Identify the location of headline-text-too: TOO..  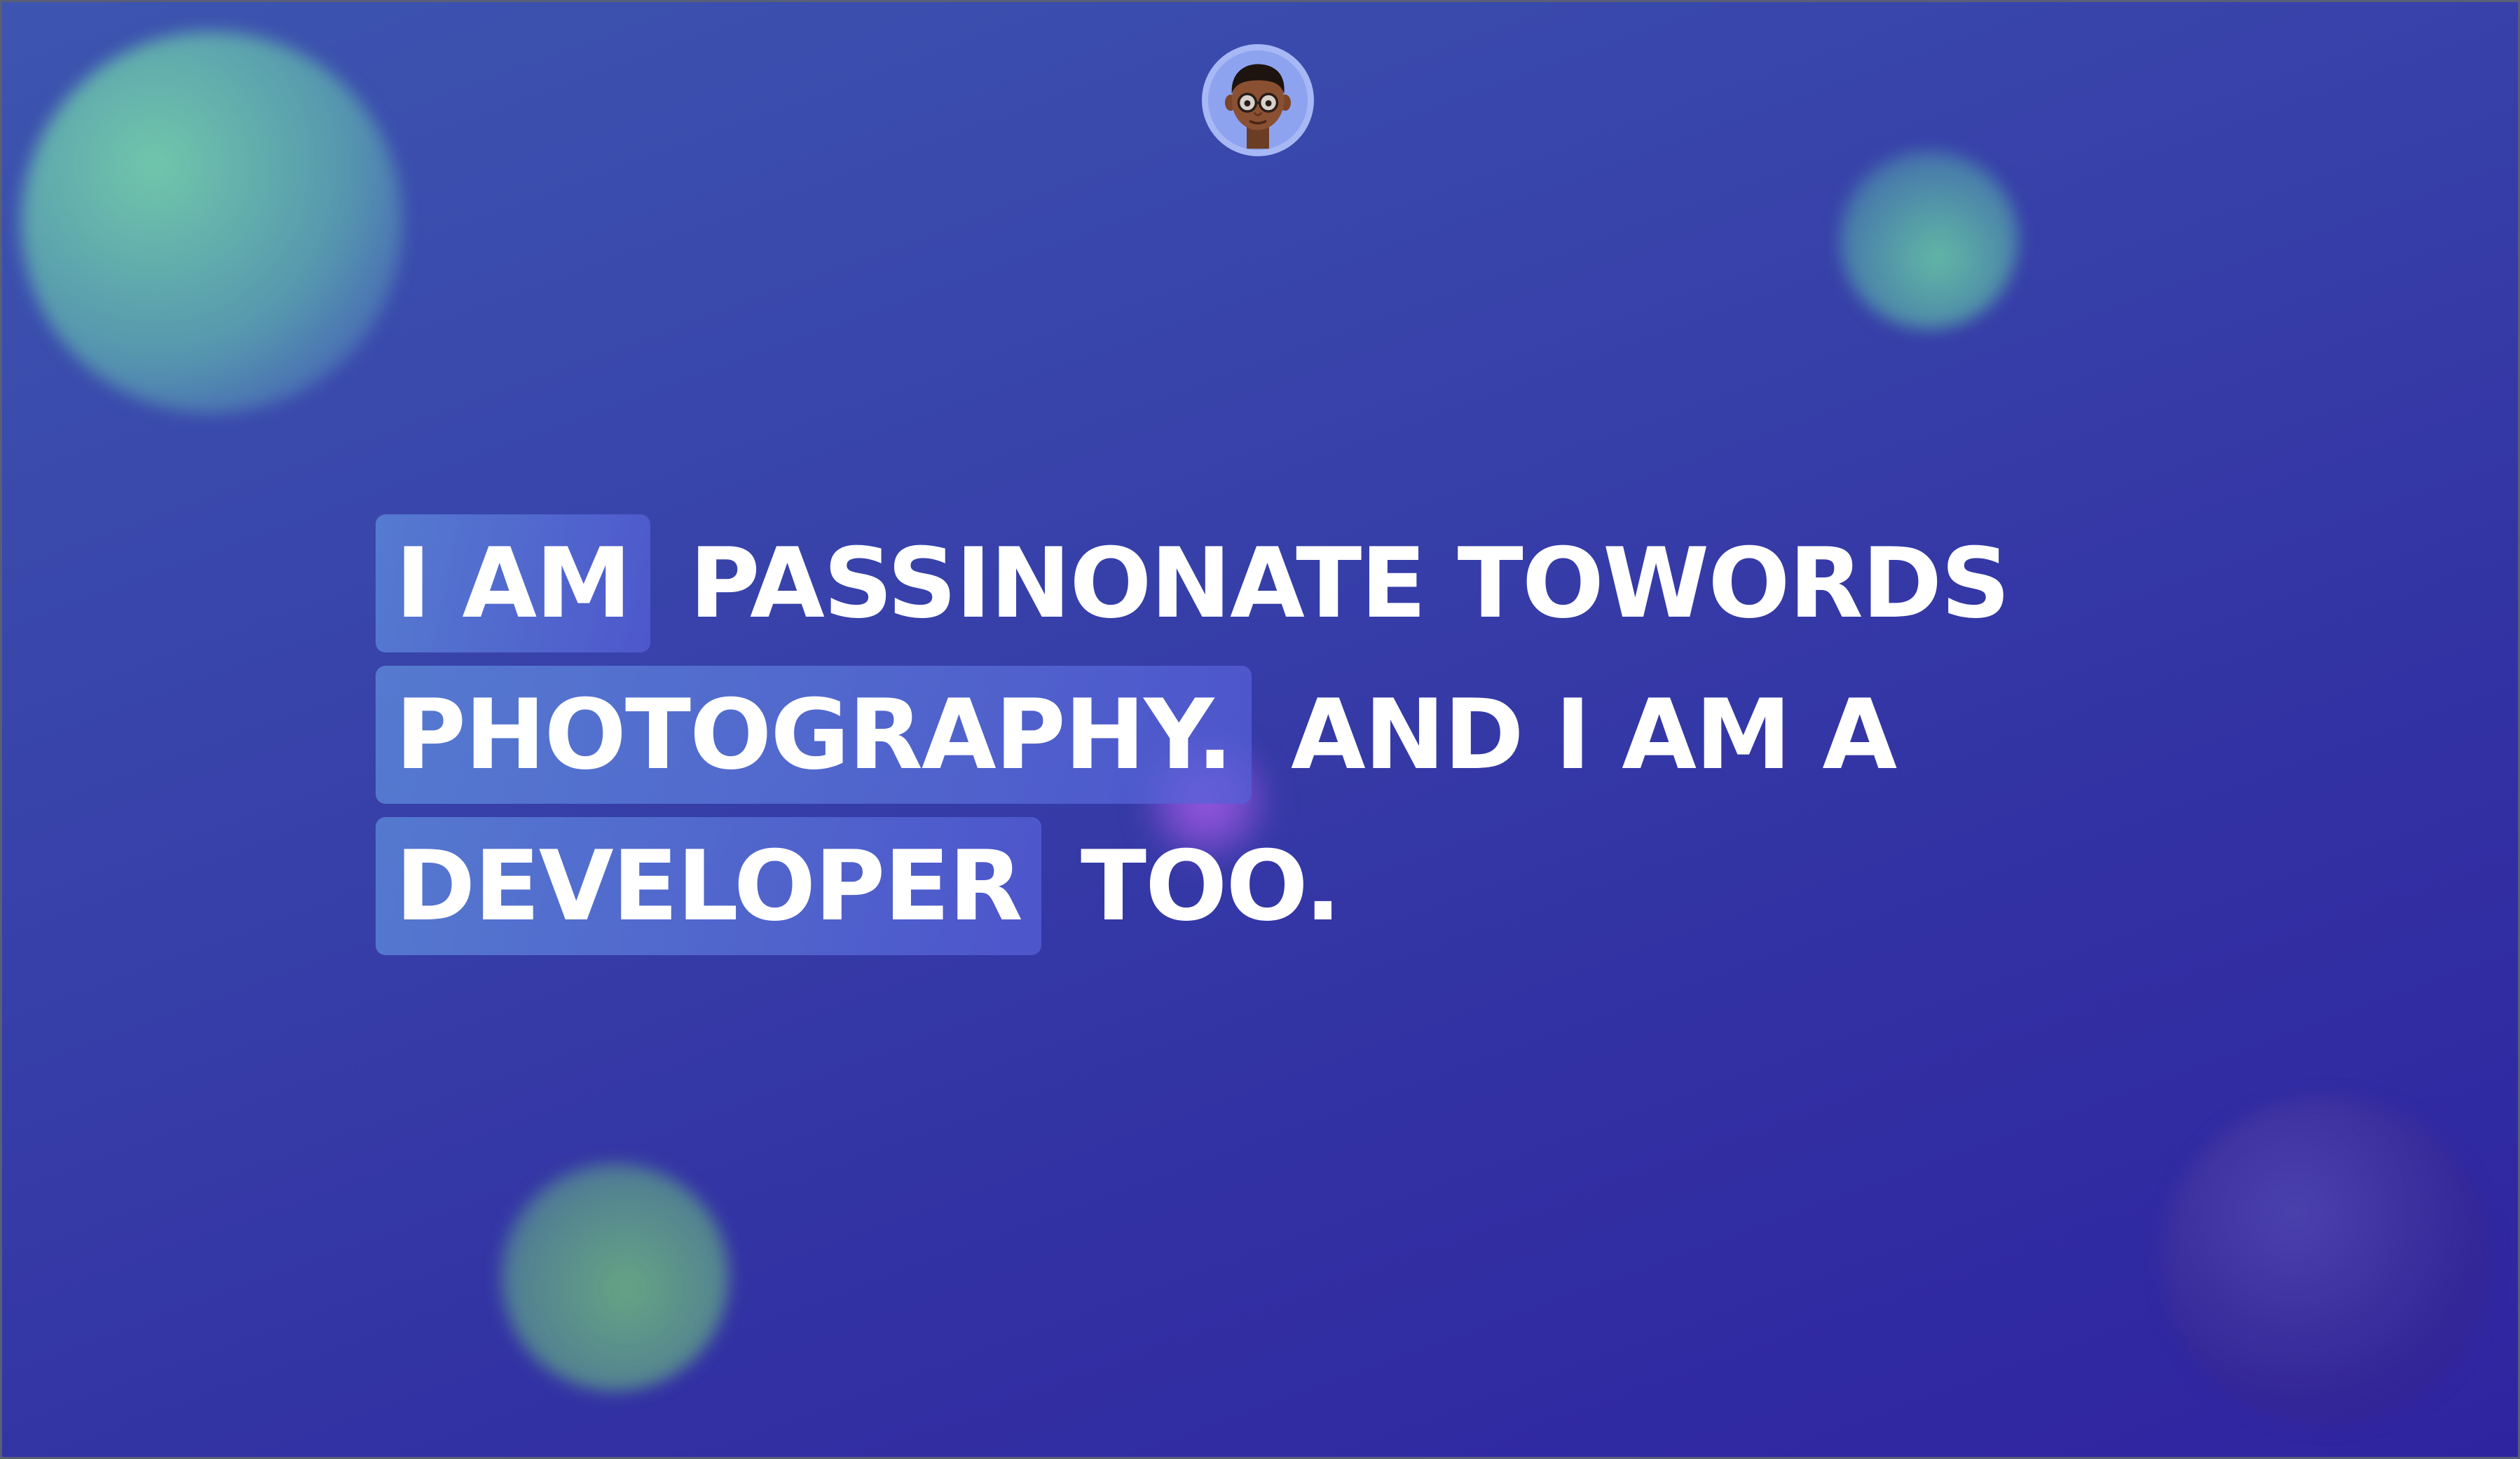
(1210, 886).